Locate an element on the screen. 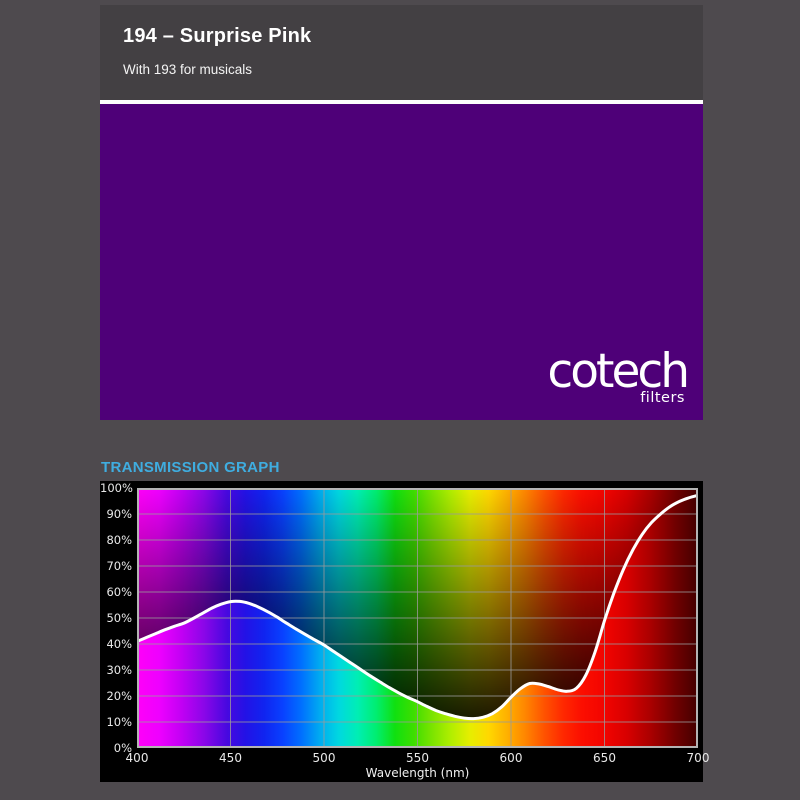 The height and width of the screenshot is (800, 800). y-tick-label: 20% is located at coordinates (119, 696).